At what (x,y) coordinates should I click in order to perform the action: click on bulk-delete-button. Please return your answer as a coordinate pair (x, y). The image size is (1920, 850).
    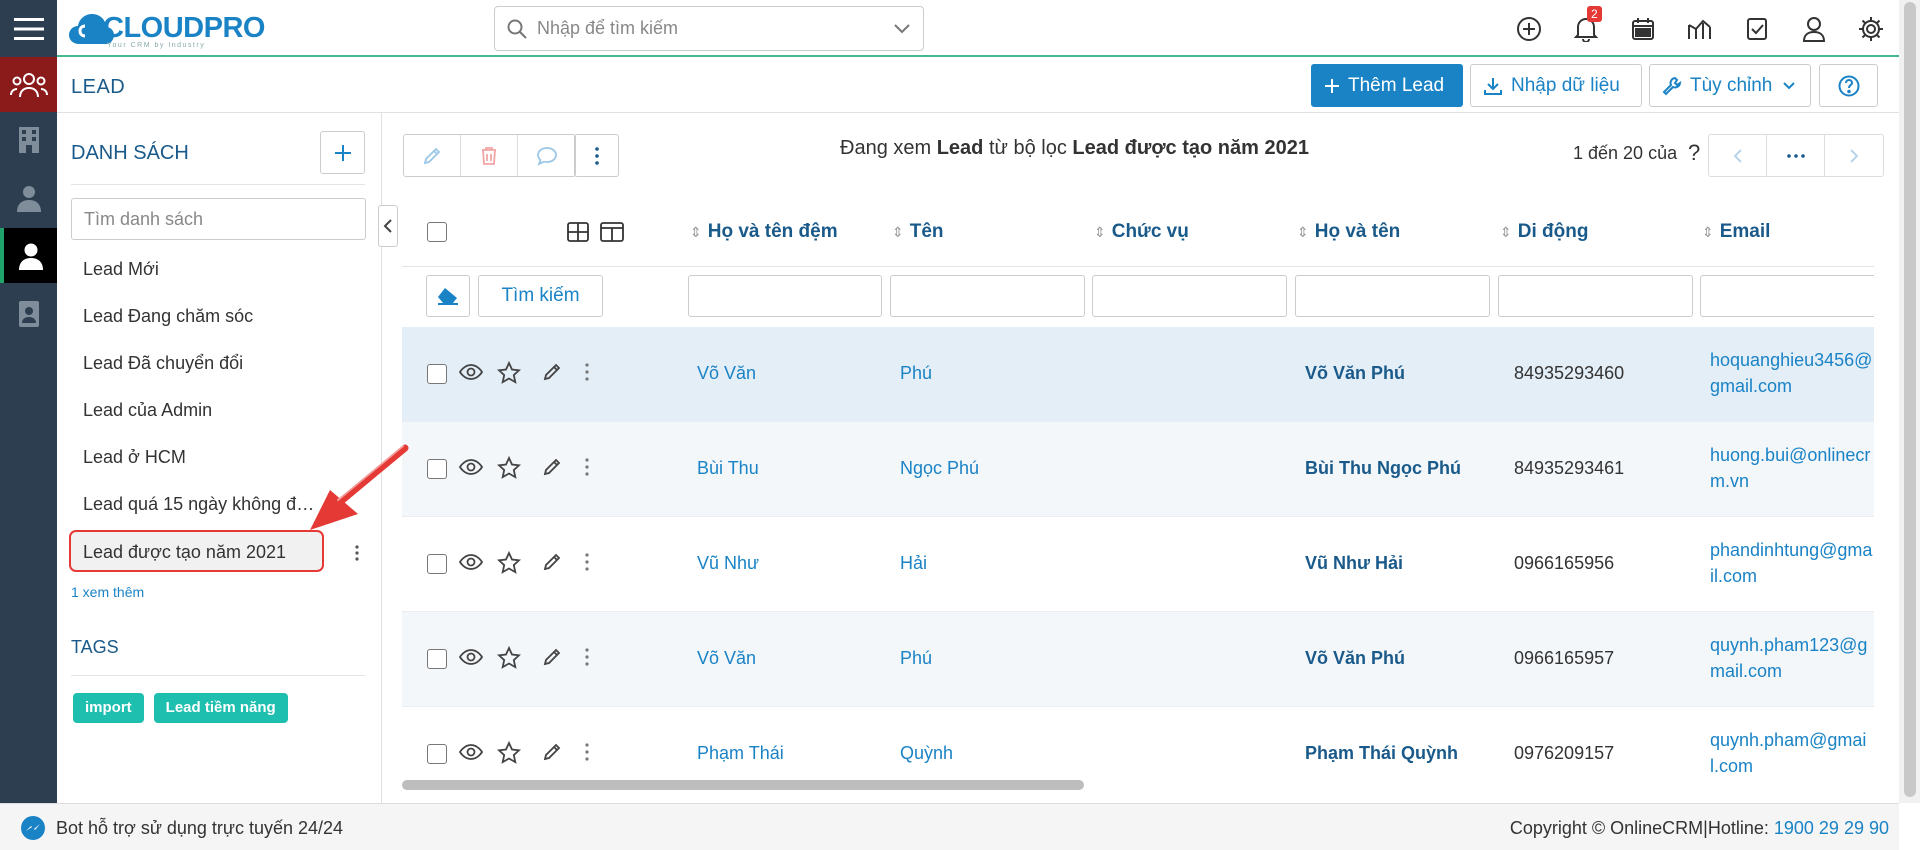
    Looking at the image, I should click on (489, 155).